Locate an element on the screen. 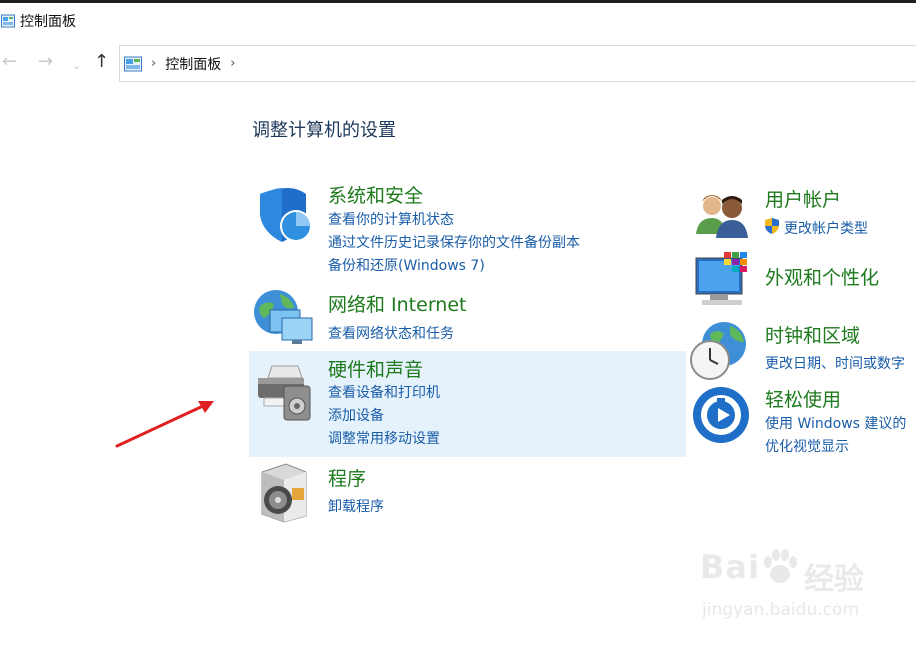 This screenshot has height=649, width=916. up-arrow-icon: ↑ is located at coordinates (101, 62).